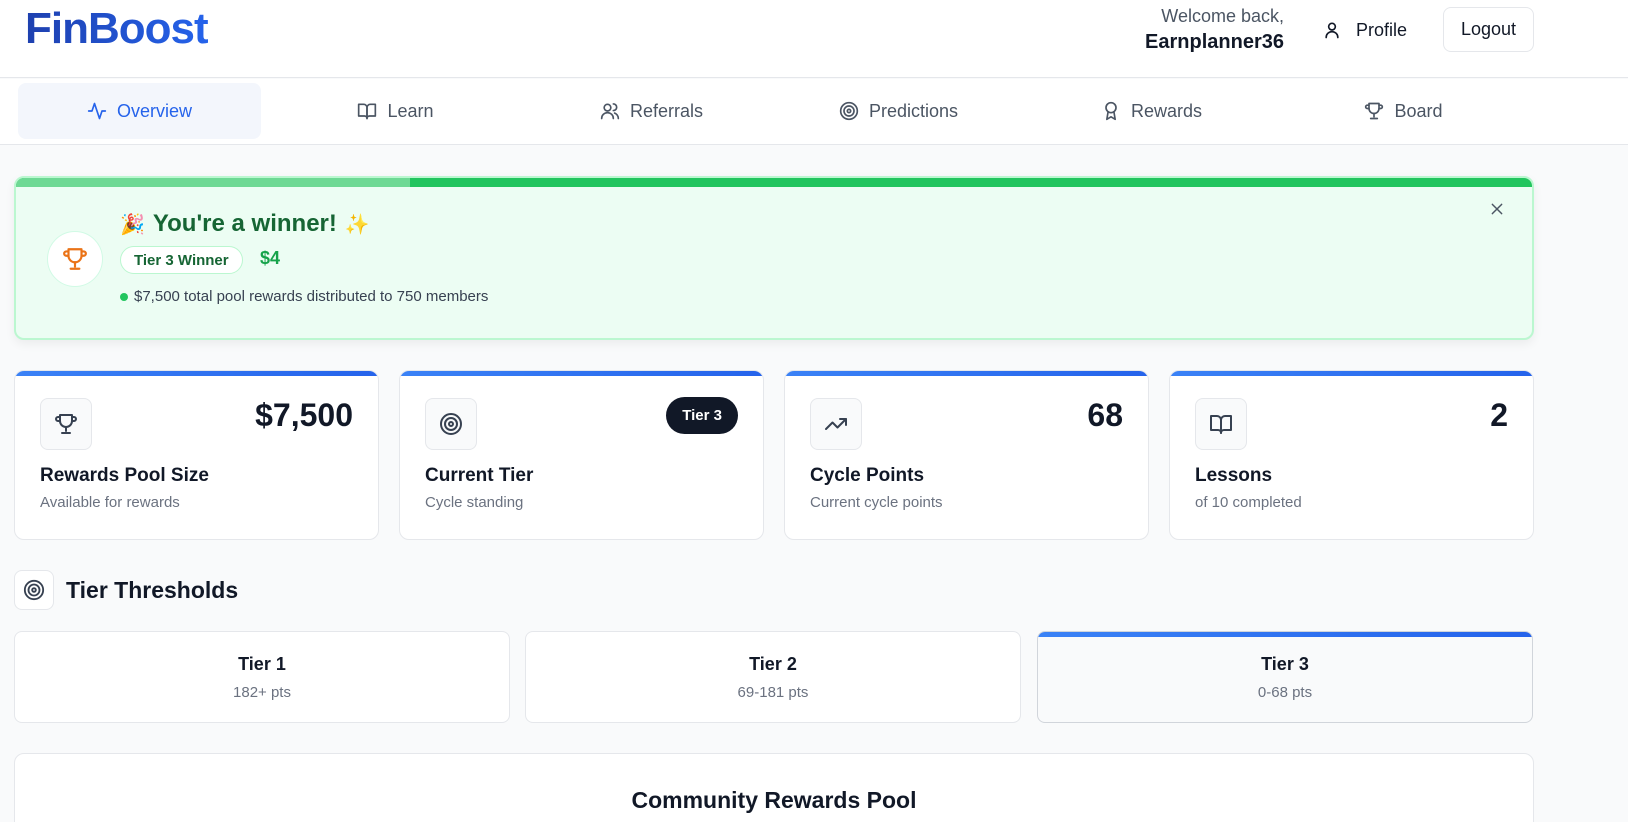  Describe the element at coordinates (1111, 111) in the screenshot. I see `award-icon` at that location.